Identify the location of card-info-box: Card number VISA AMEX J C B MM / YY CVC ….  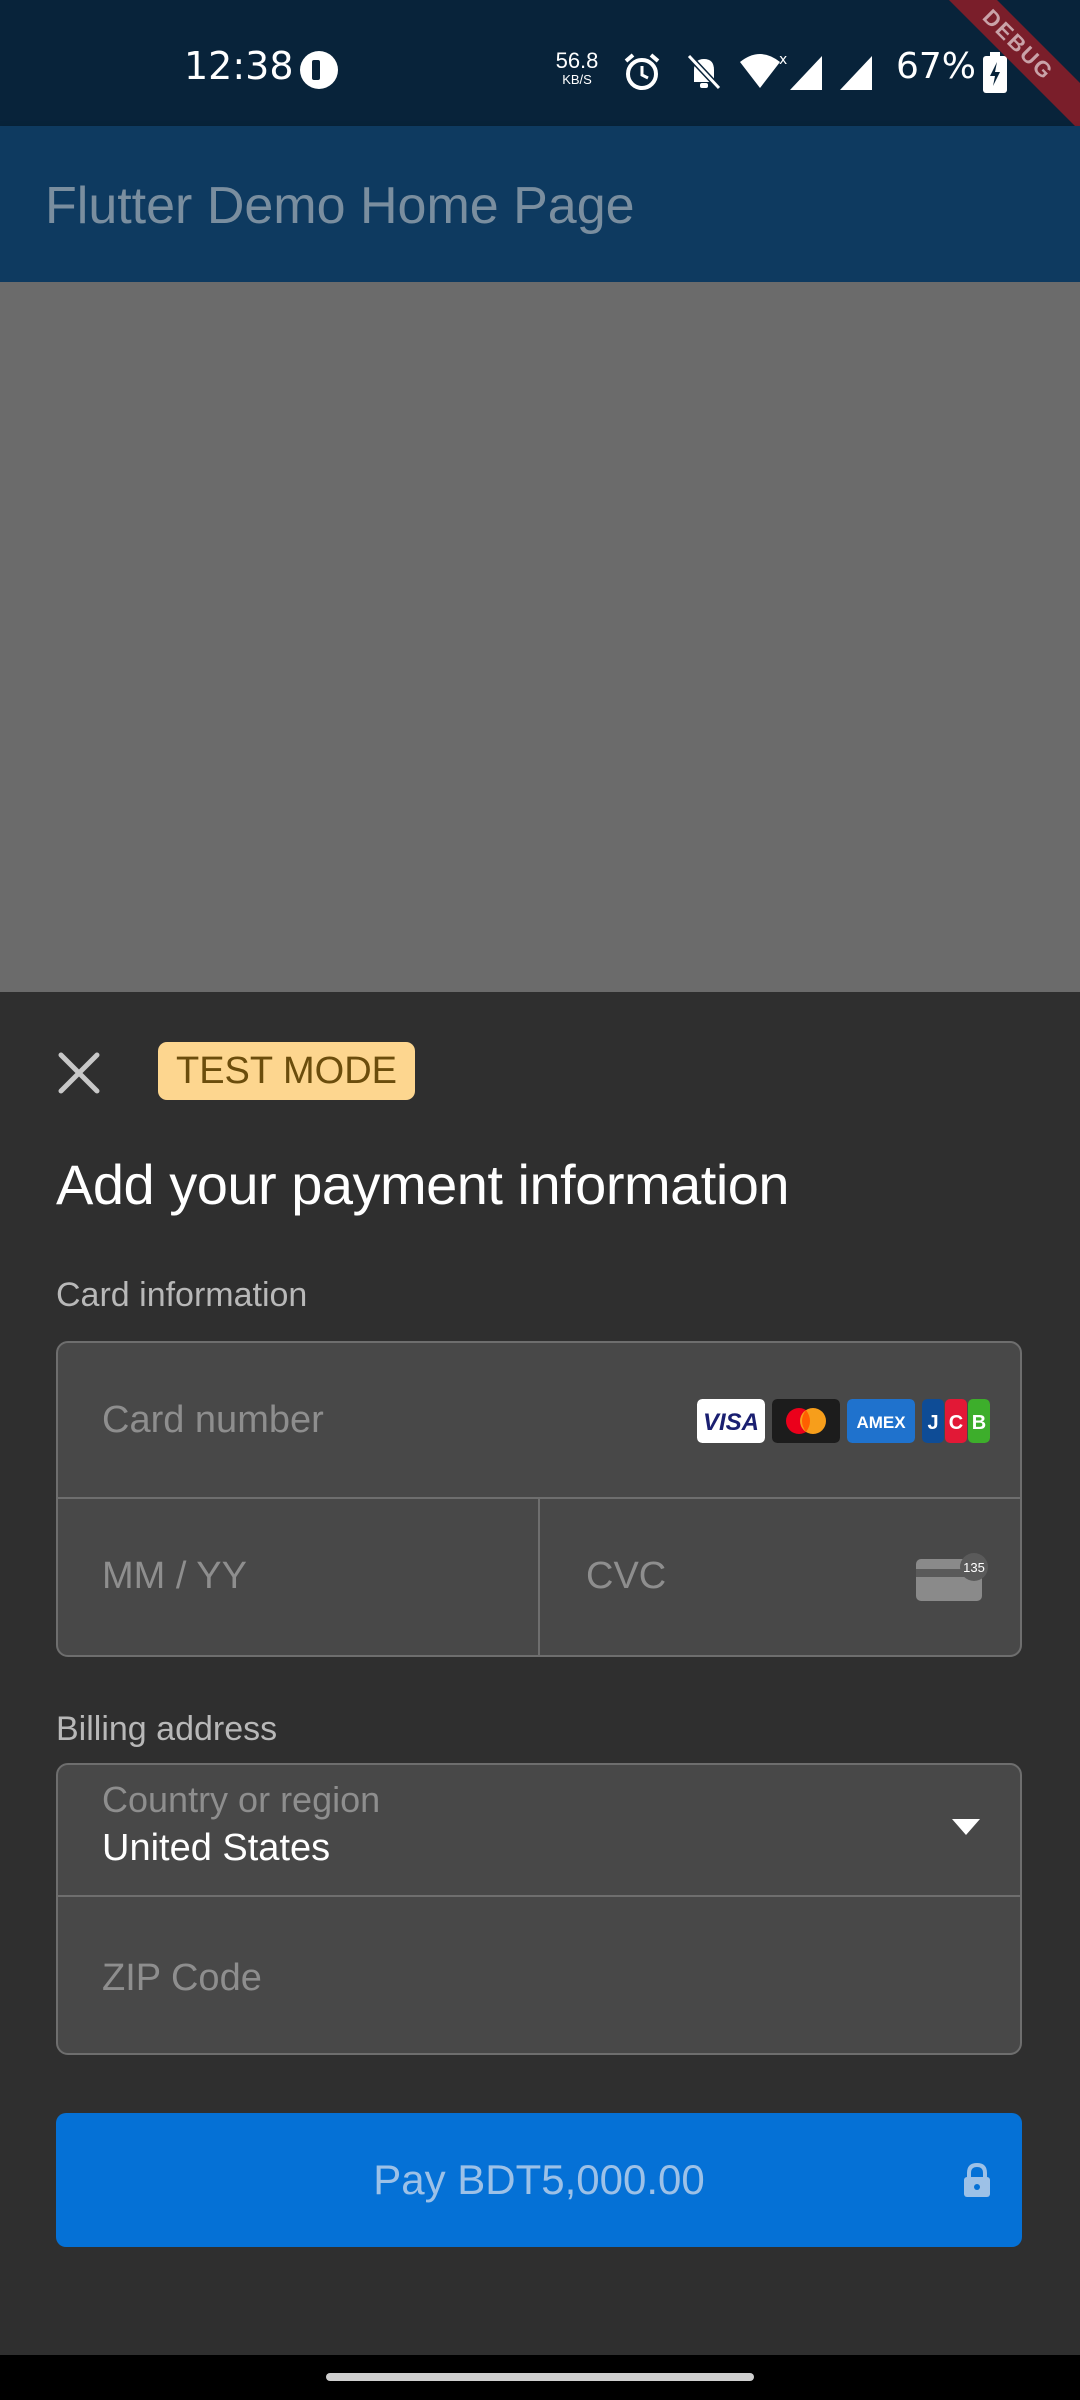
(539, 1499).